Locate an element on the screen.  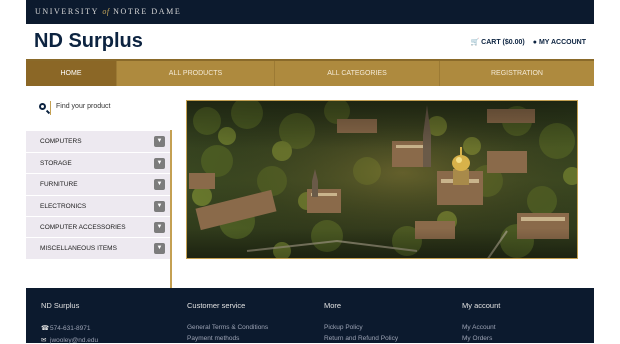
user-icon: ● is located at coordinates (534, 42).